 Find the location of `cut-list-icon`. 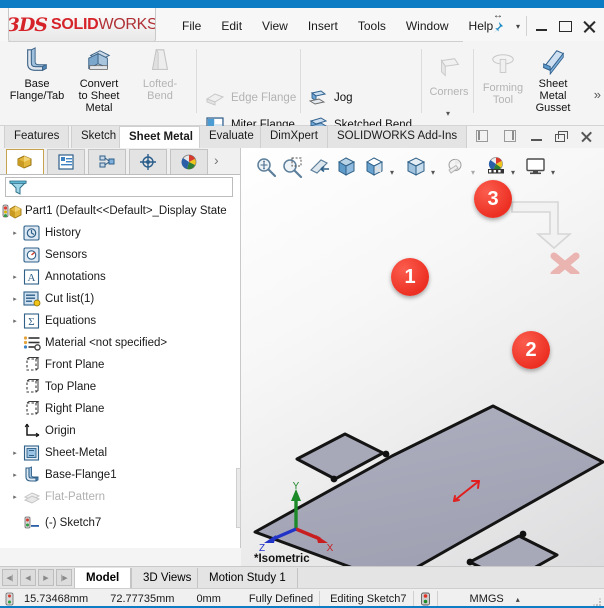

cut-list-icon is located at coordinates (32, 299).